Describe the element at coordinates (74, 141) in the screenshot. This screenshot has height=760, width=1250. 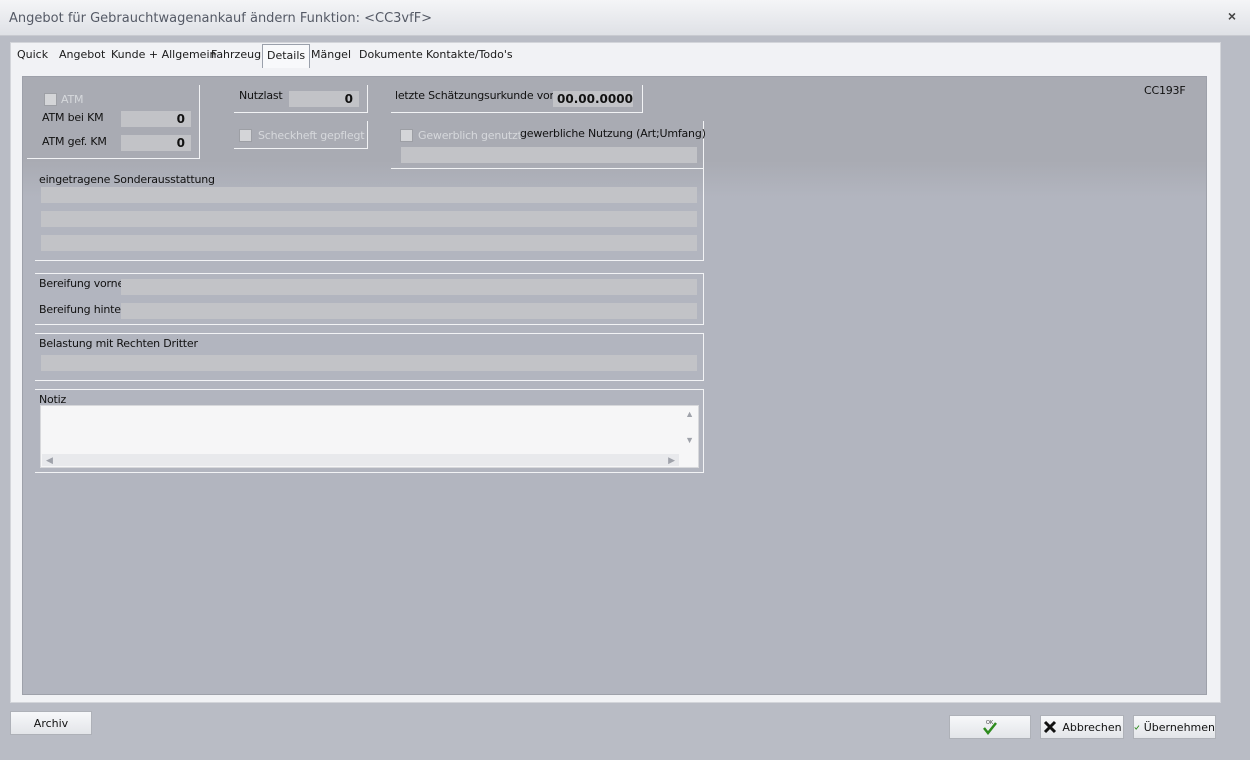
I see `atm-gef-km-label: ATM gef. KM` at that location.